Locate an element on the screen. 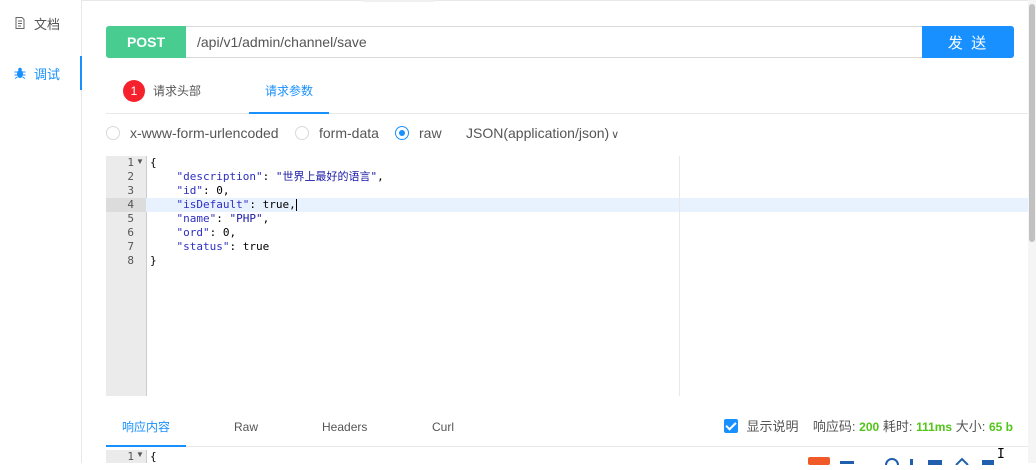 This screenshot has height=470, width=1036. print-margin is located at coordinates (679, 276).